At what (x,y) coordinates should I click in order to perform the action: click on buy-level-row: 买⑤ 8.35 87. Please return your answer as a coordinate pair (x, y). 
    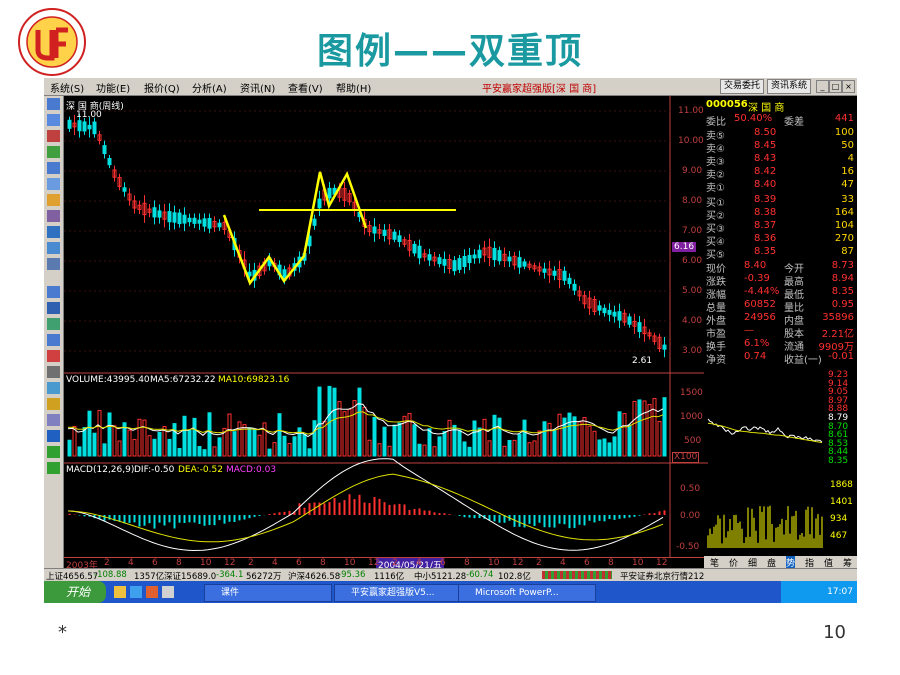
    Looking at the image, I should click on (780, 253).